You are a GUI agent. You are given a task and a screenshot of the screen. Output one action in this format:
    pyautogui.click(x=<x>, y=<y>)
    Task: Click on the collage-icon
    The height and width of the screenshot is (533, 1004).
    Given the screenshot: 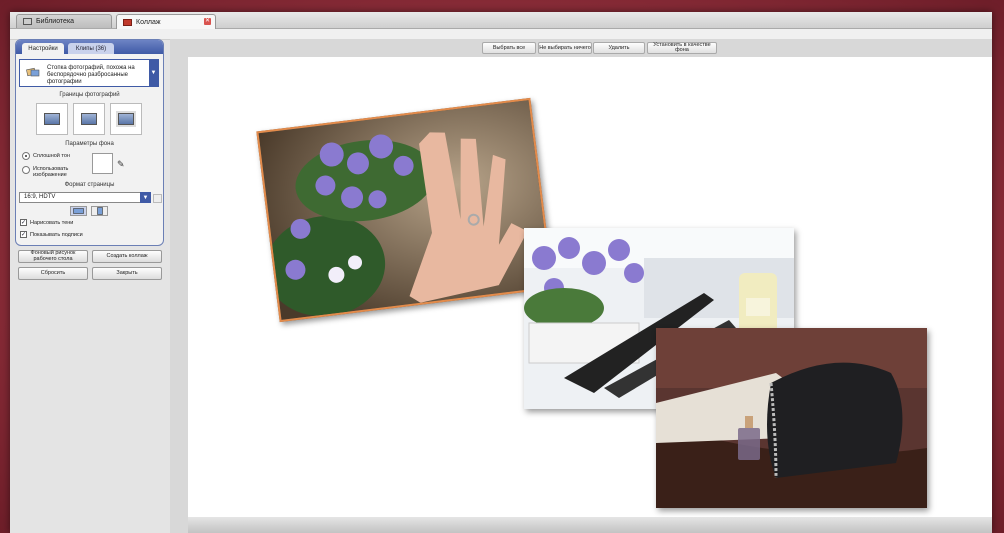 What is the action you would take?
    pyautogui.click(x=127, y=22)
    